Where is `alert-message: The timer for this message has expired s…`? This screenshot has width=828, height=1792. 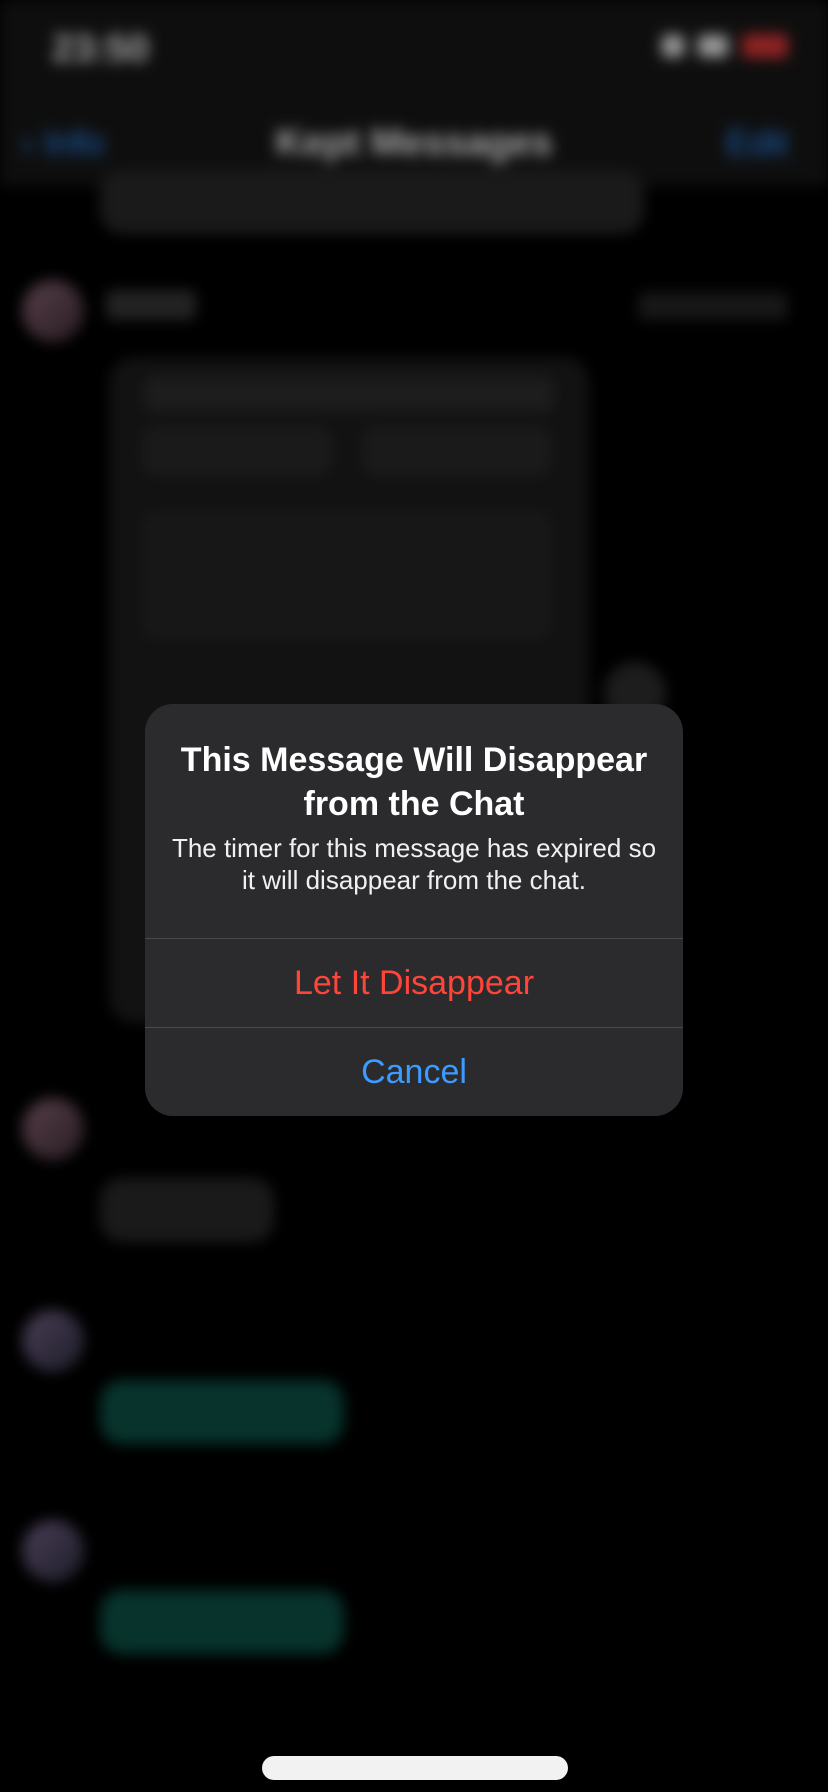 alert-message: The timer for this message has expired s… is located at coordinates (414, 864).